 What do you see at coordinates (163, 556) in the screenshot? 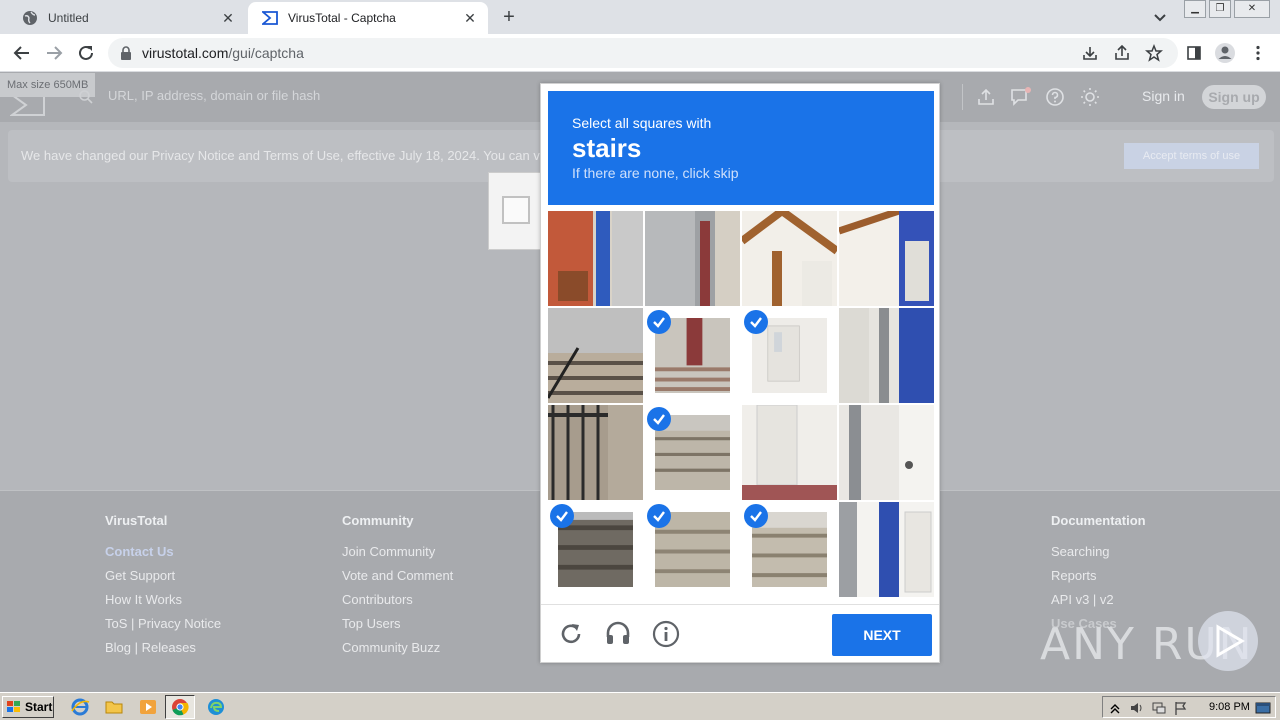
I see `footer-link-contact-us: Contact Us` at bounding box center [163, 556].